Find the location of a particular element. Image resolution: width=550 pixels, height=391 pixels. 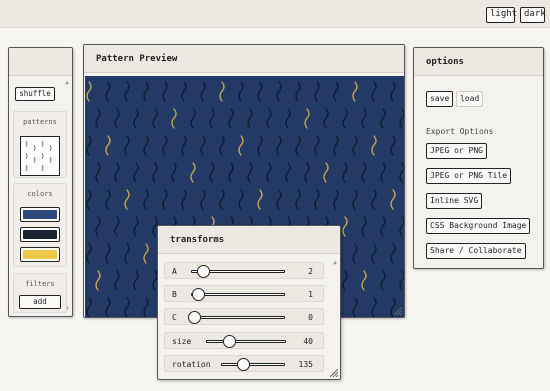

load-button: load is located at coordinates (470, 99).